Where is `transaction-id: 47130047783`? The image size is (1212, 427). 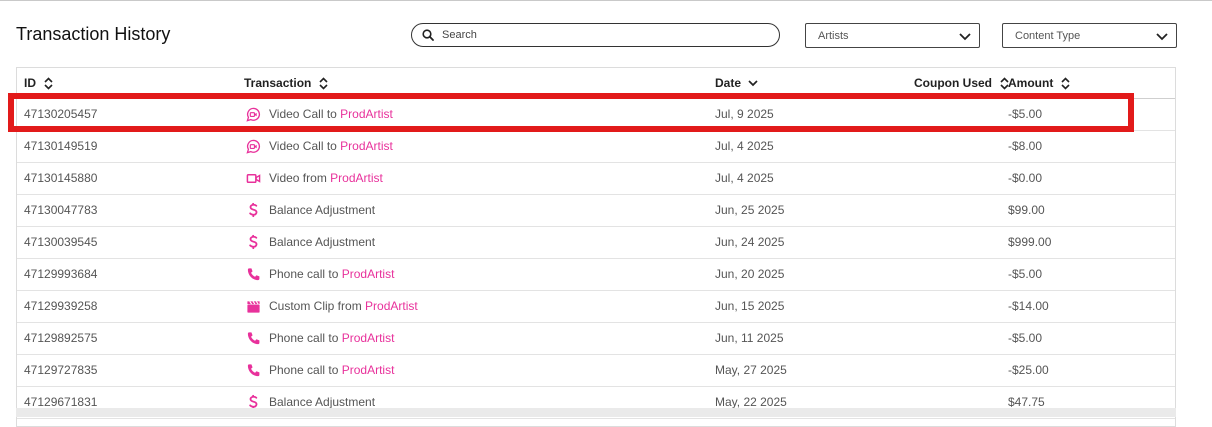
transaction-id: 47130047783 is located at coordinates (61, 210).